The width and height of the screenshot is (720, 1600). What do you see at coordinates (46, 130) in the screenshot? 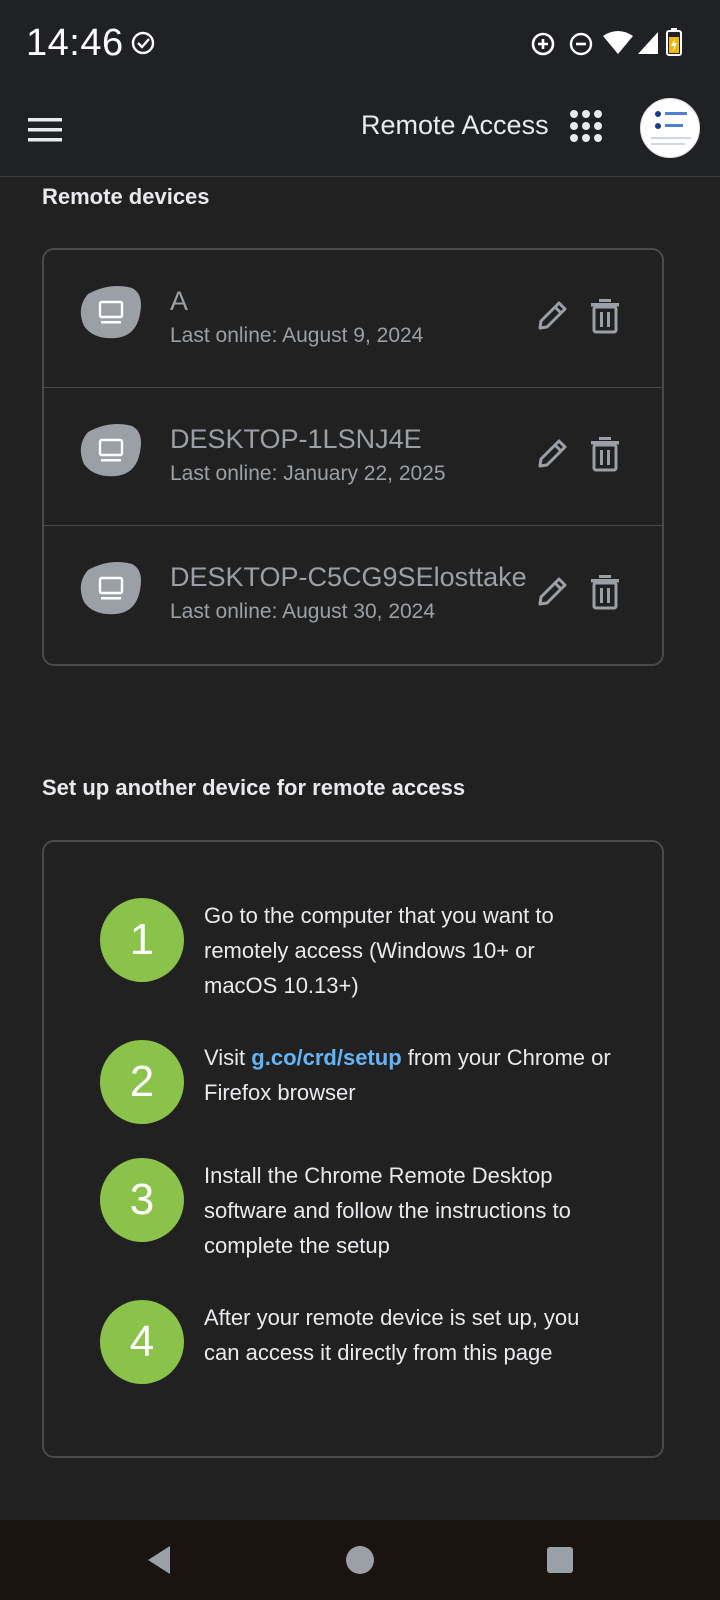
I see `menu-icon` at bounding box center [46, 130].